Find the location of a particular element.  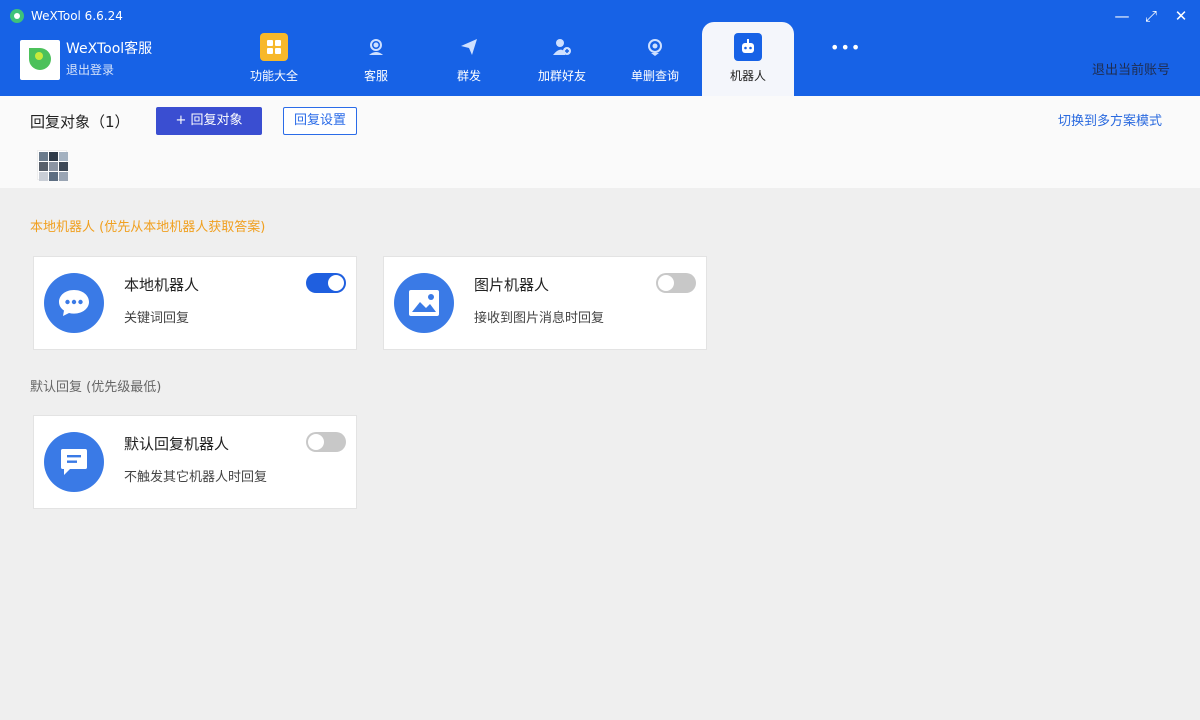

card-description: 不触发其它机器人时回复 is located at coordinates (196, 477).